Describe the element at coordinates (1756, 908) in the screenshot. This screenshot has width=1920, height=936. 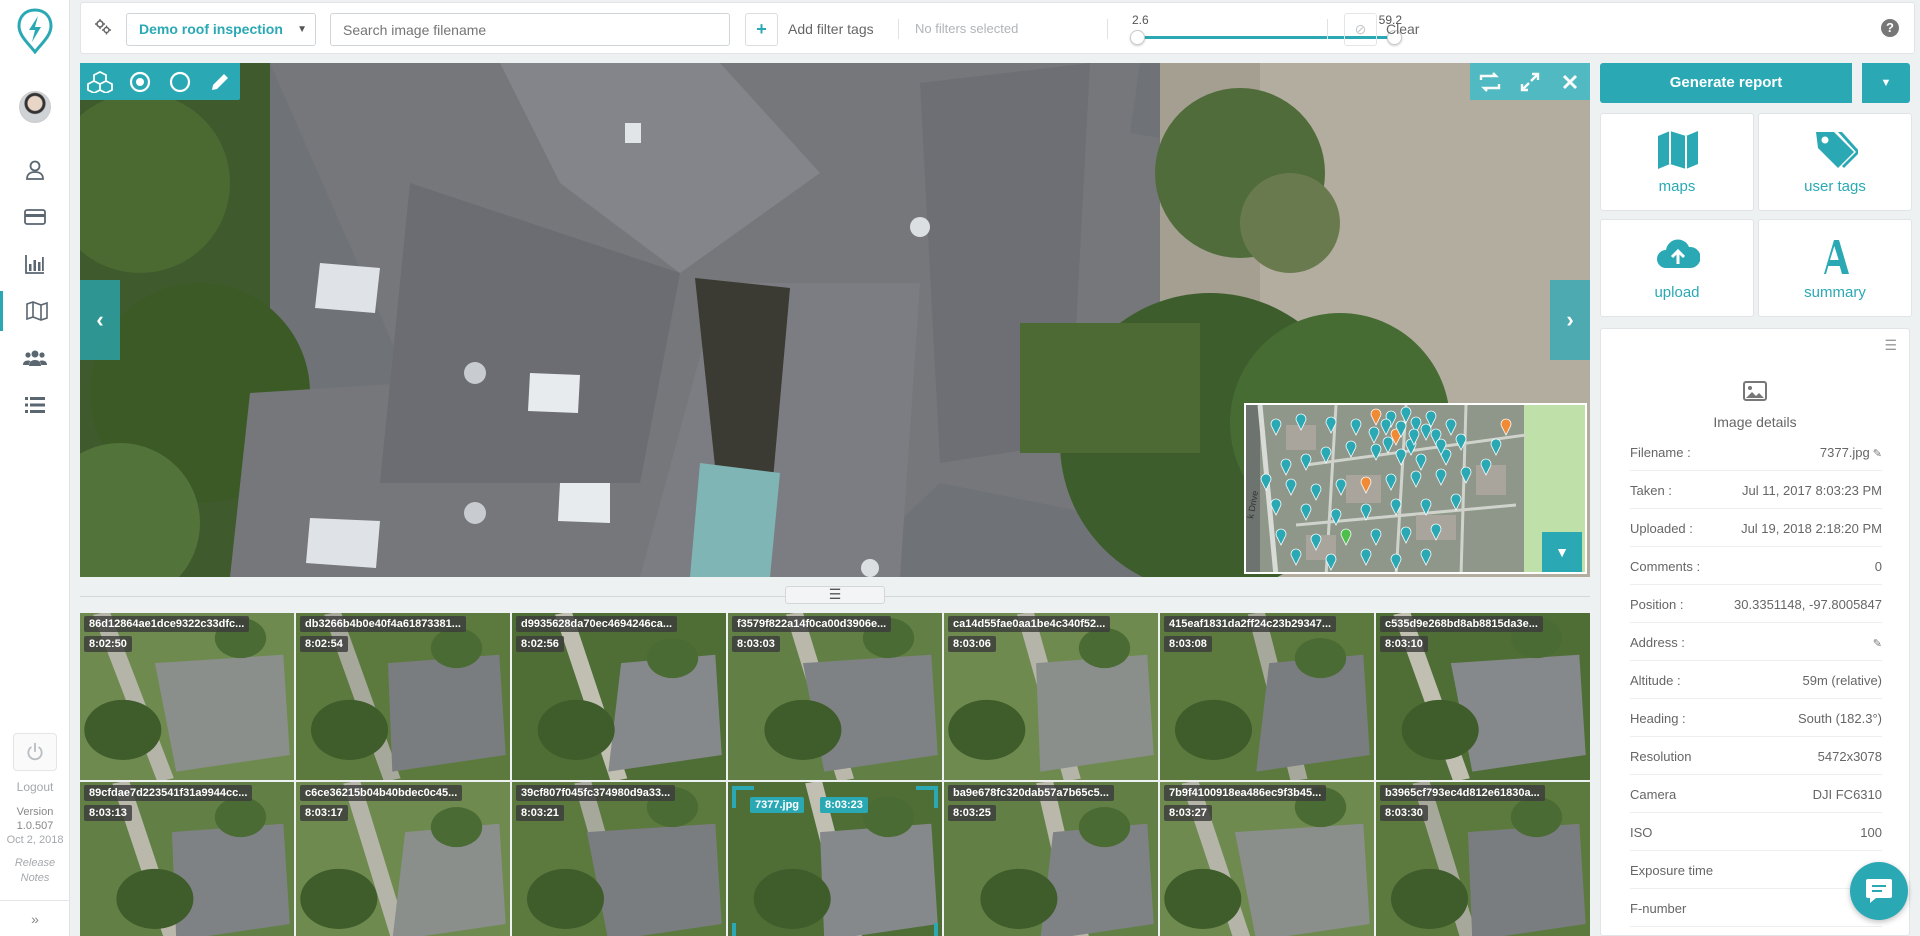
I see `detail-row: F-number` at that location.